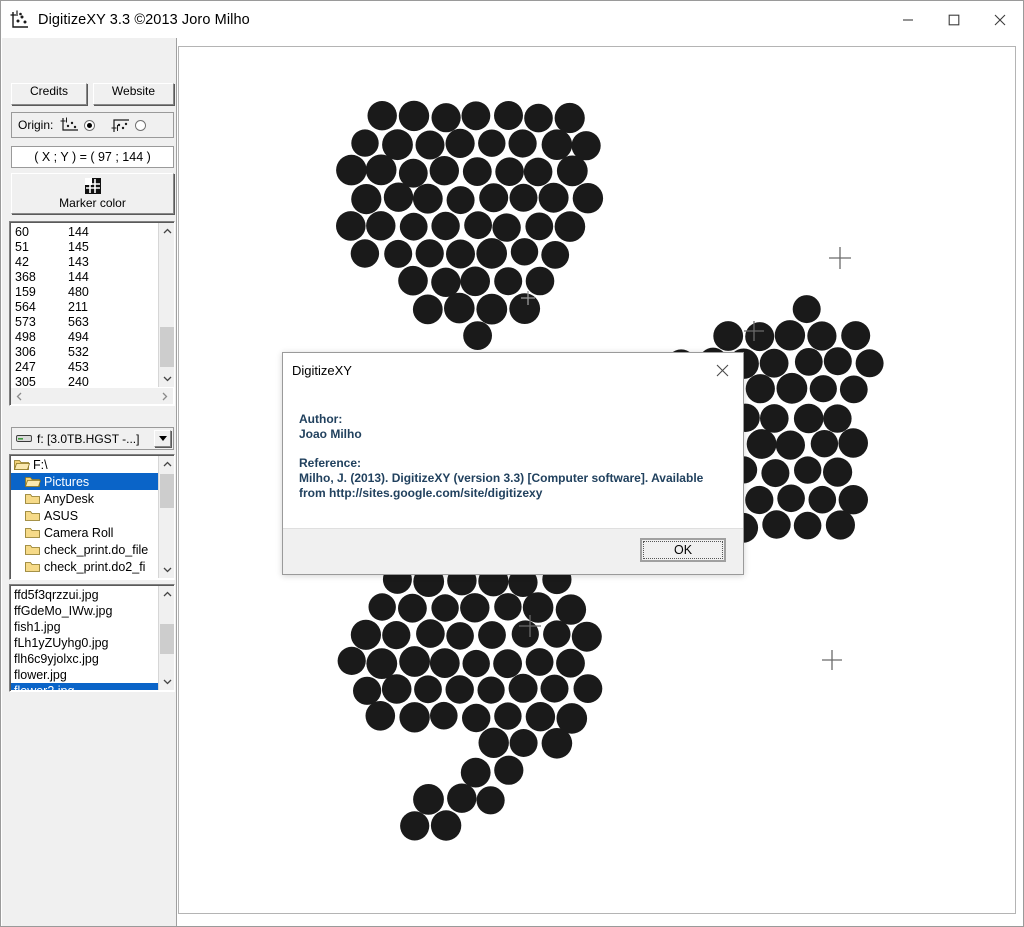 Image resolution: width=1024 pixels, height=927 pixels. Describe the element at coordinates (88, 438) in the screenshot. I see `drive-value: f: [3.0TB.HGST -...]` at that location.